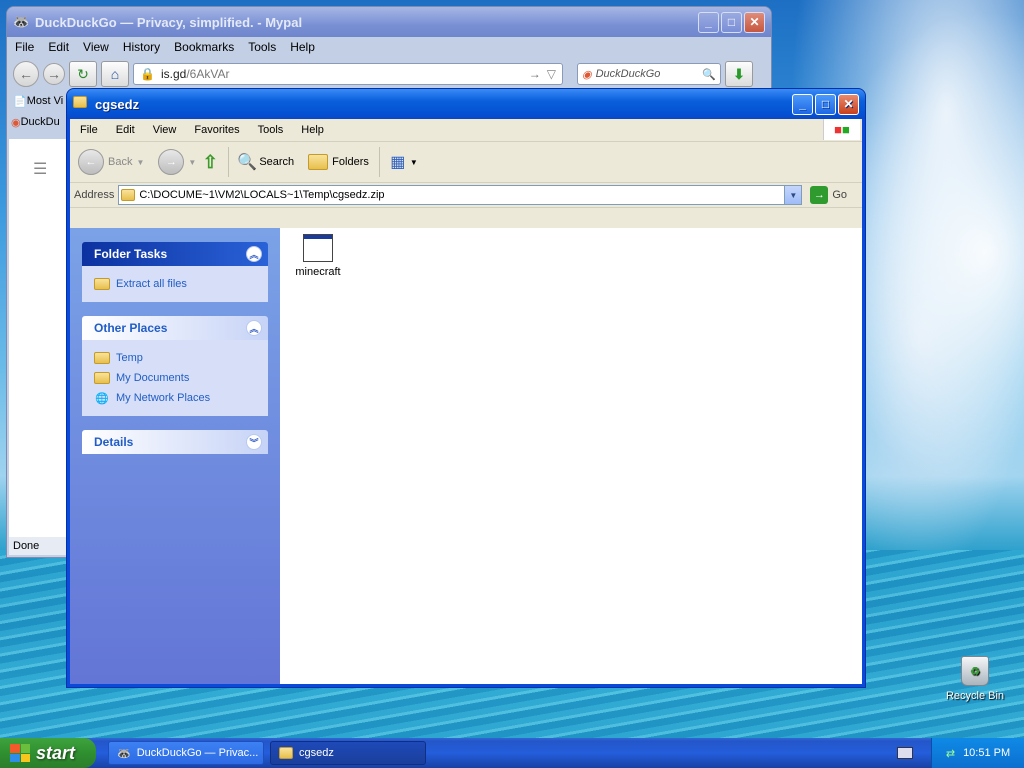 This screenshot has height=768, width=1024. Describe the element at coordinates (20, 753) in the screenshot. I see `windows-flag-icon` at that location.